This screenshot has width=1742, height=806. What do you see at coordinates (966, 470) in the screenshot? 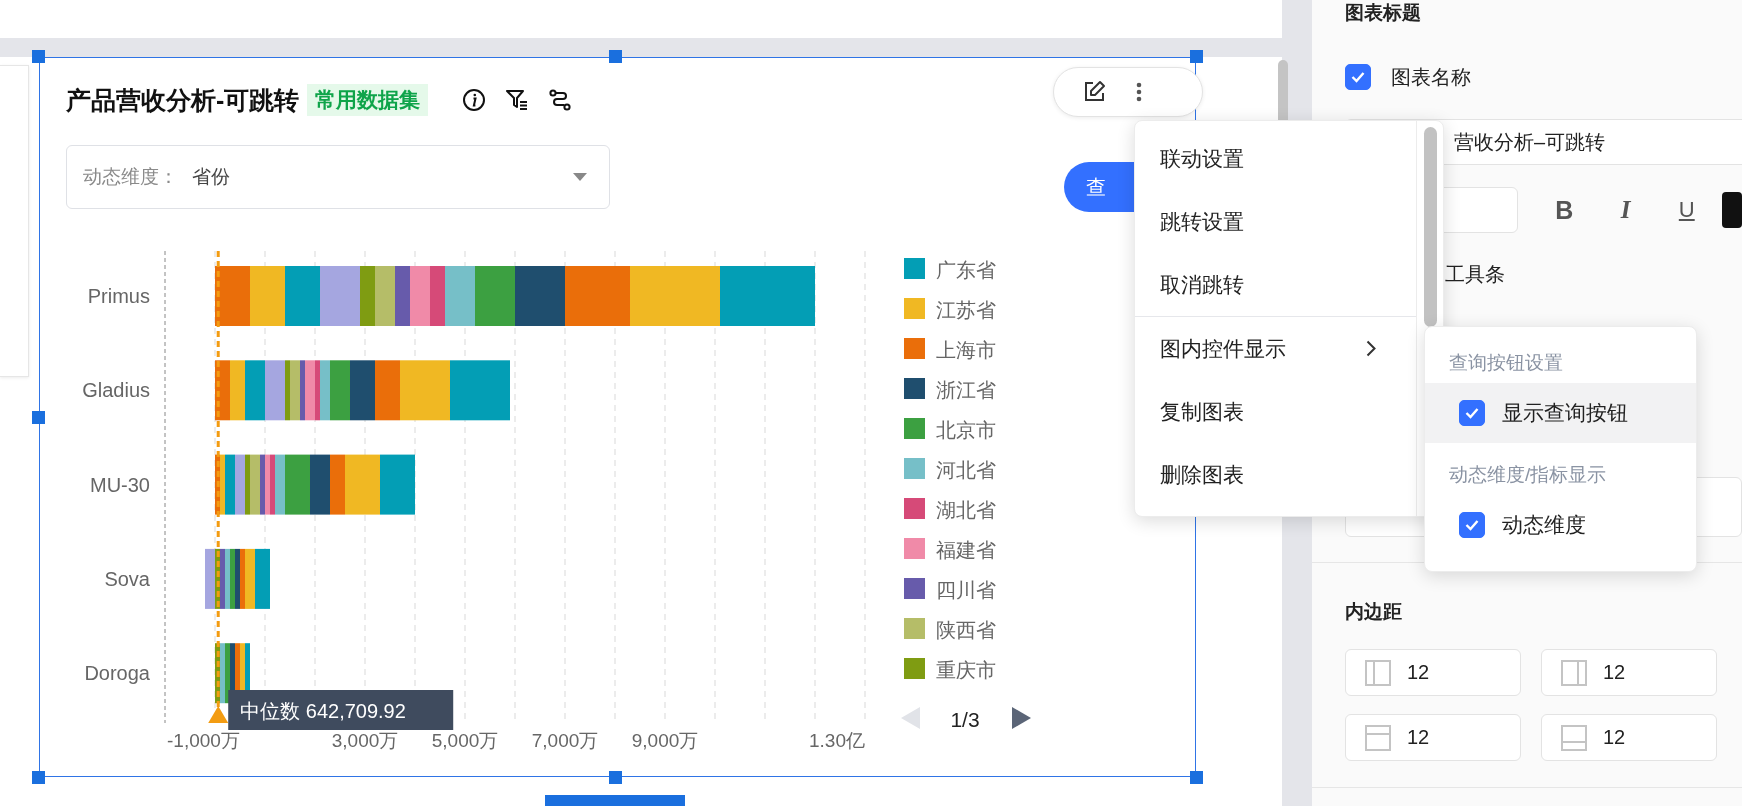
I see `legend-label: 河北省` at bounding box center [966, 470].